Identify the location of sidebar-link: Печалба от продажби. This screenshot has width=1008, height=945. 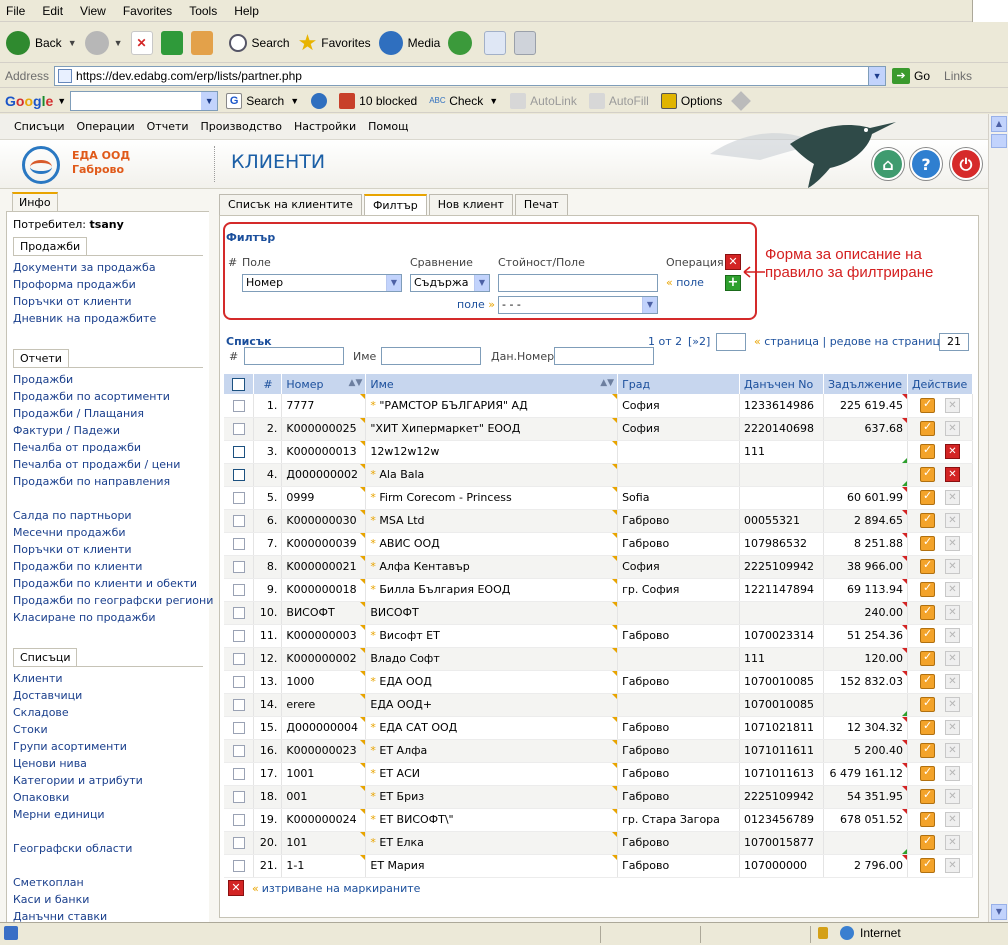
(108, 447).